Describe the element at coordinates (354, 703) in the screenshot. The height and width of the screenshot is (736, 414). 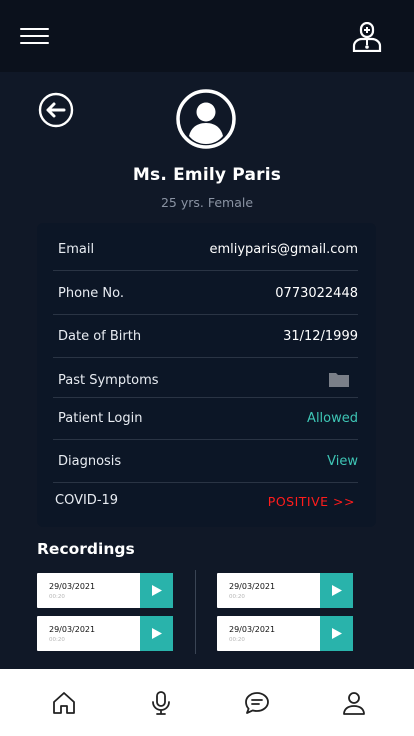
I see `profile-icon` at that location.